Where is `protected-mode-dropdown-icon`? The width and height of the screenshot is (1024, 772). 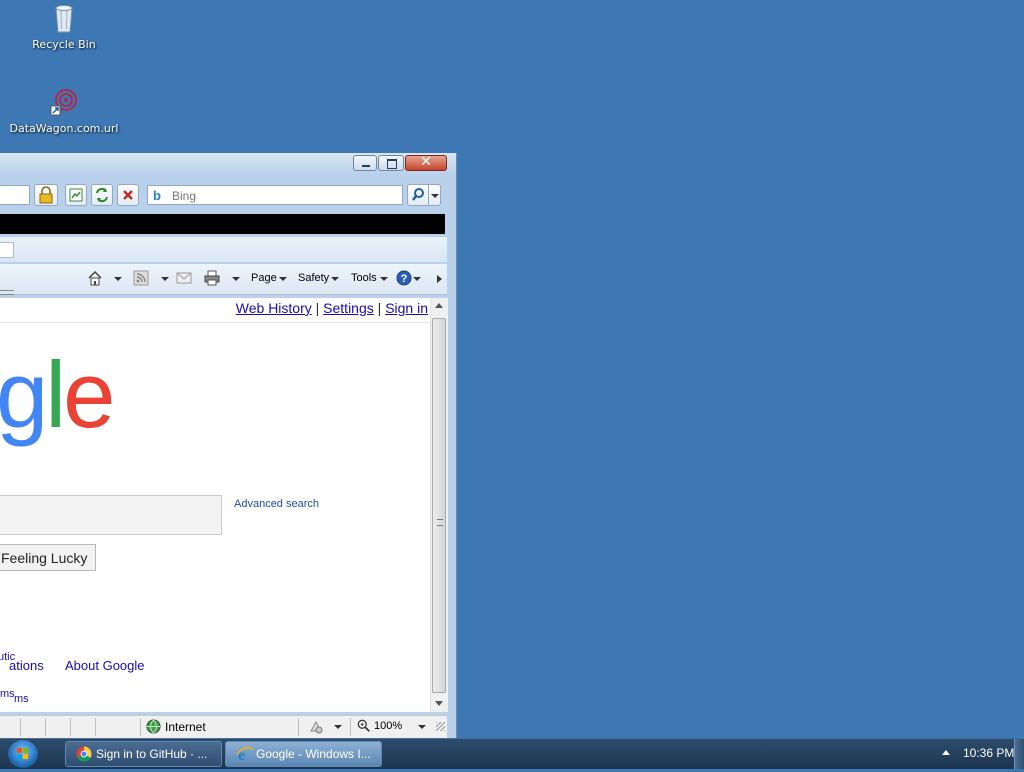 protected-mode-dropdown-icon is located at coordinates (338, 727).